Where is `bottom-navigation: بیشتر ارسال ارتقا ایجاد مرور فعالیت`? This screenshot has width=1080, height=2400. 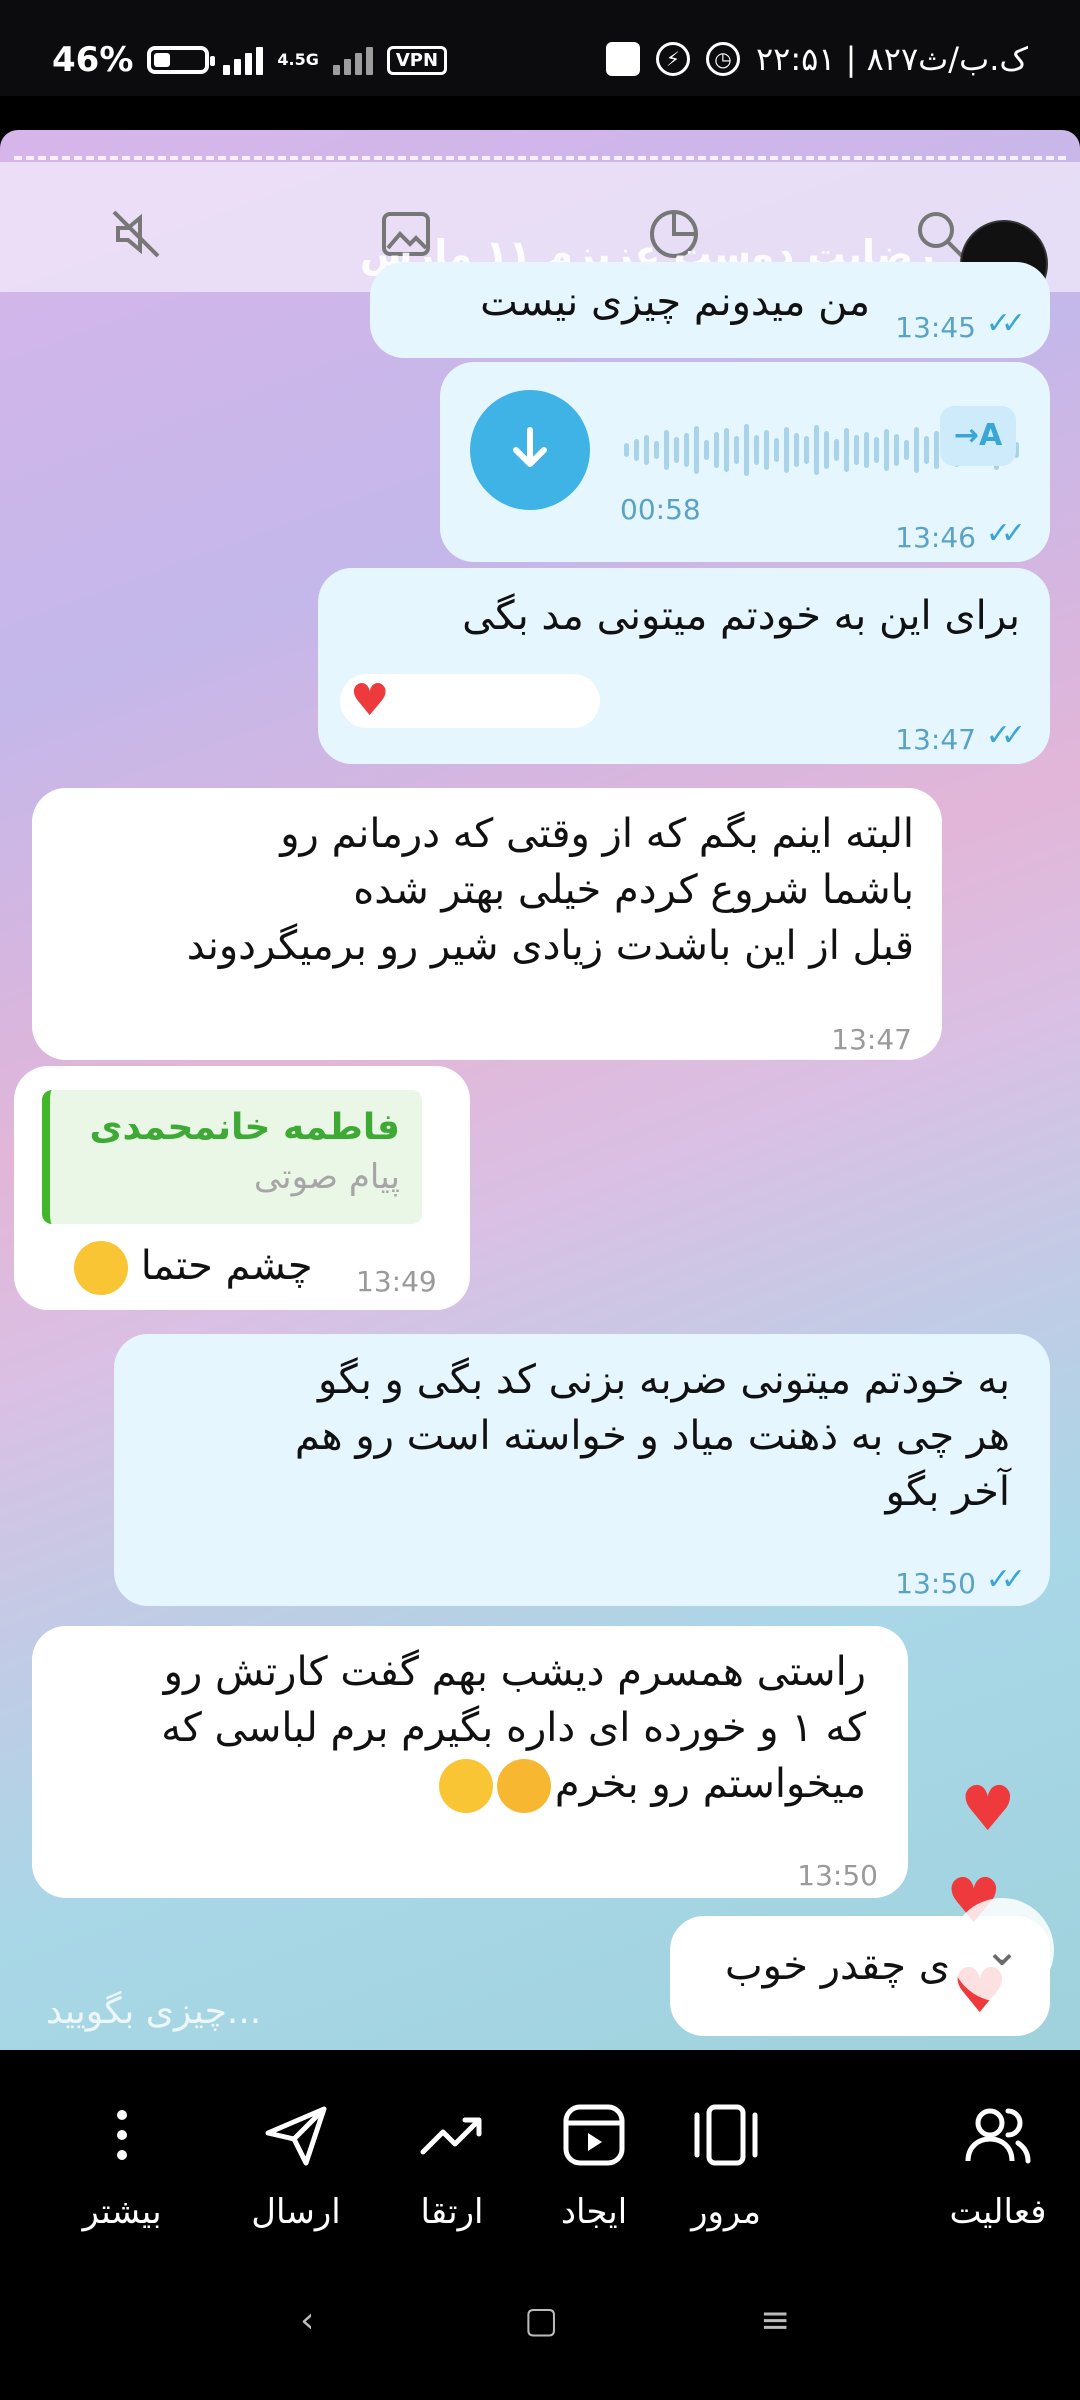 bottom-navigation: بیشتر ارسال ارتقا ایجاد مرور فعالیت is located at coordinates (540, 2225).